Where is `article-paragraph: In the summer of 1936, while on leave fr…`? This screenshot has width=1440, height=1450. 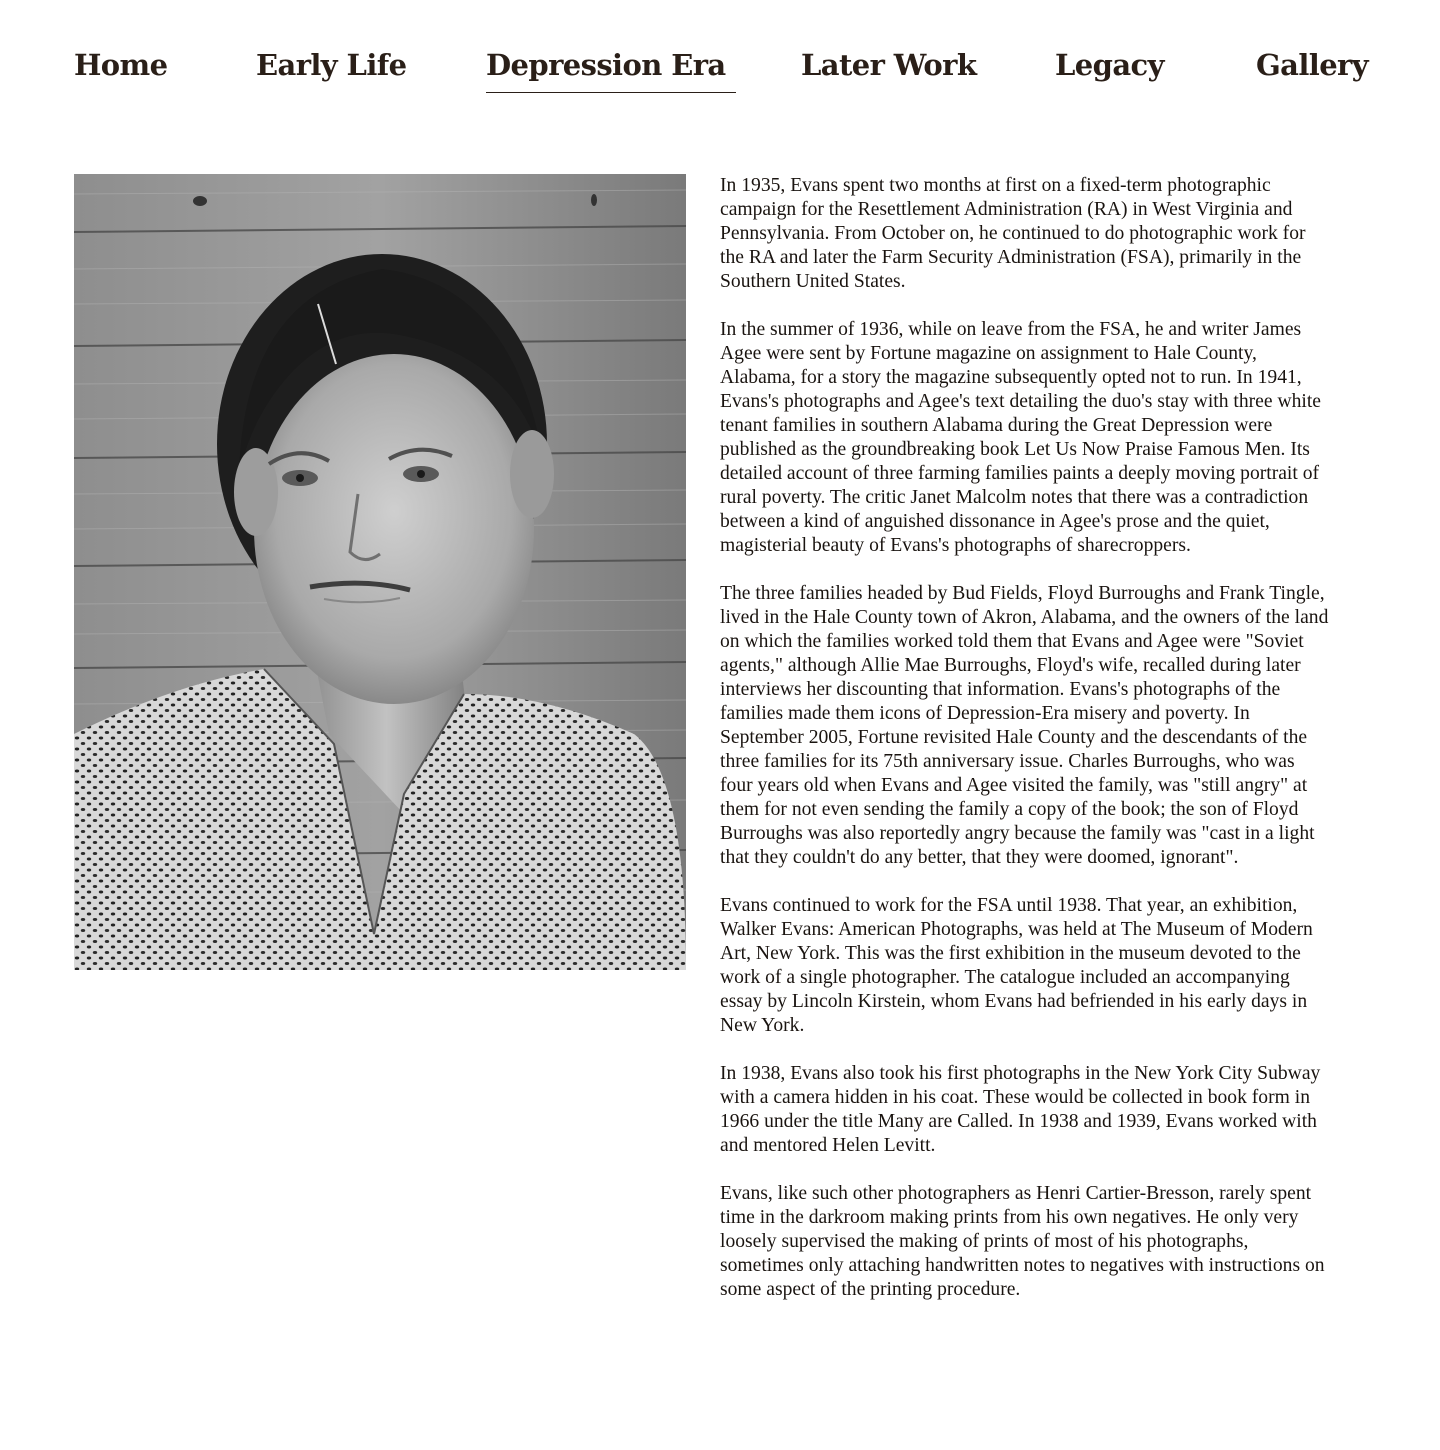 article-paragraph: In the summer of 1936, while on leave fr… is located at coordinates (1021, 437).